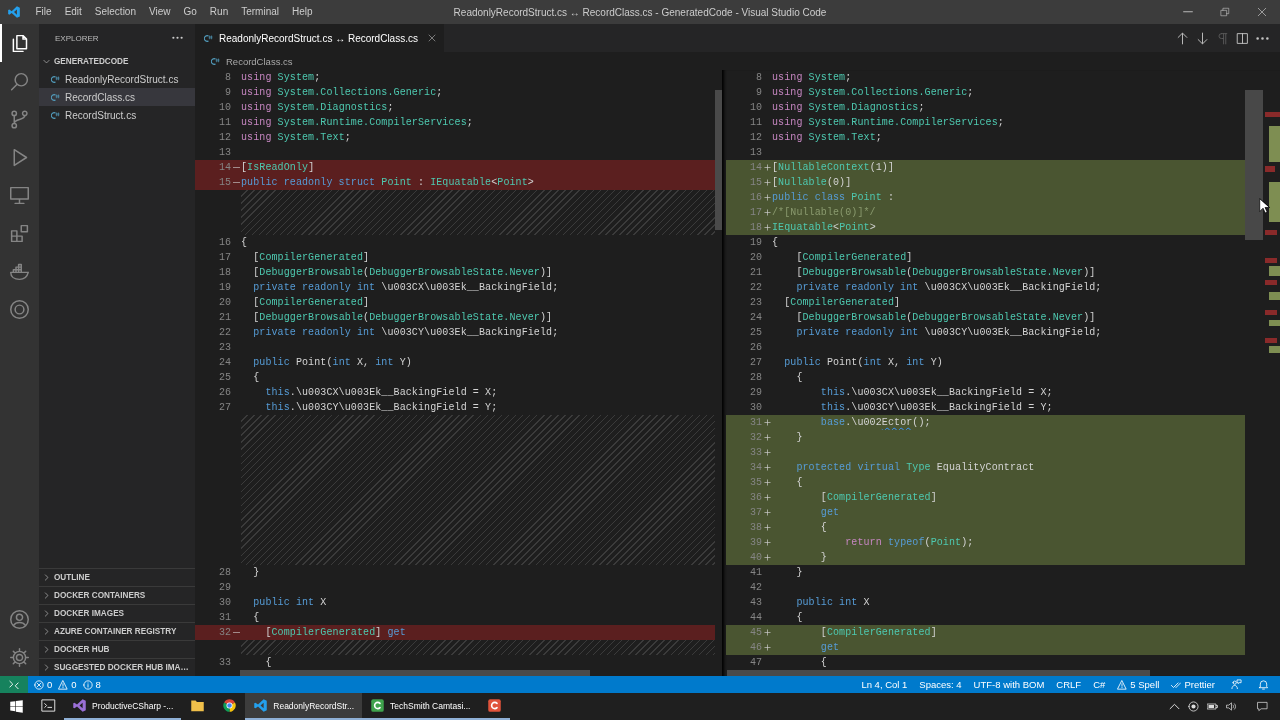 The image size is (1280, 720). I want to click on code-line: using System;, so click(281, 78).